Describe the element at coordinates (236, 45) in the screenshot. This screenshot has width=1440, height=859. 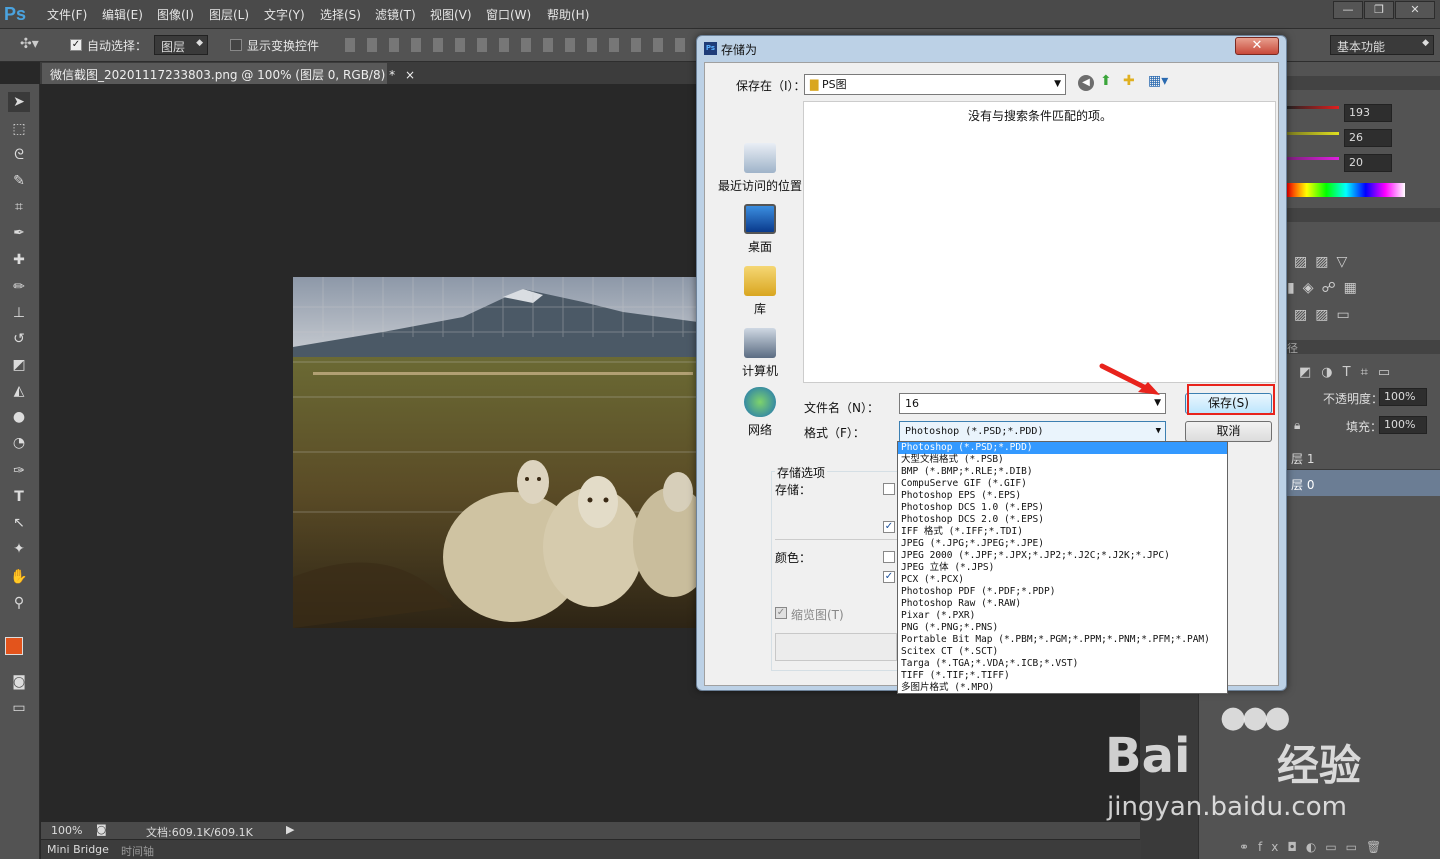
I see `show-transform-checkbox` at that location.